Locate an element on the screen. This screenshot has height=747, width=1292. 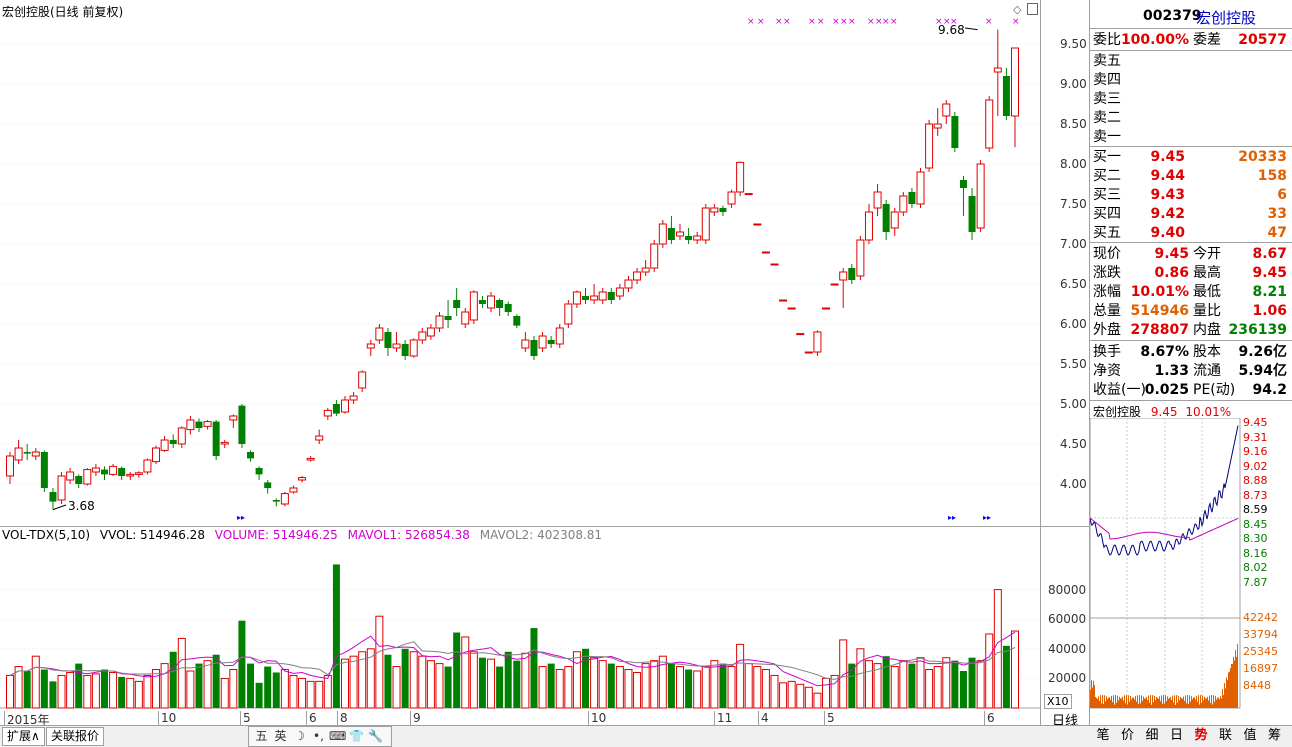
row-label: 卖五 is located at coordinates (1107, 61).